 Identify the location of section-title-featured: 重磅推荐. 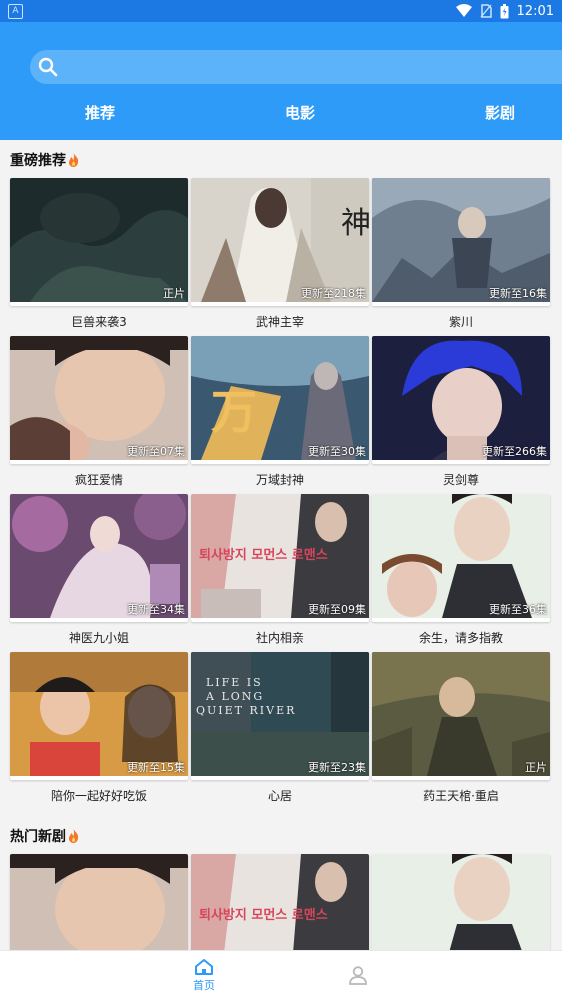
(44, 160).